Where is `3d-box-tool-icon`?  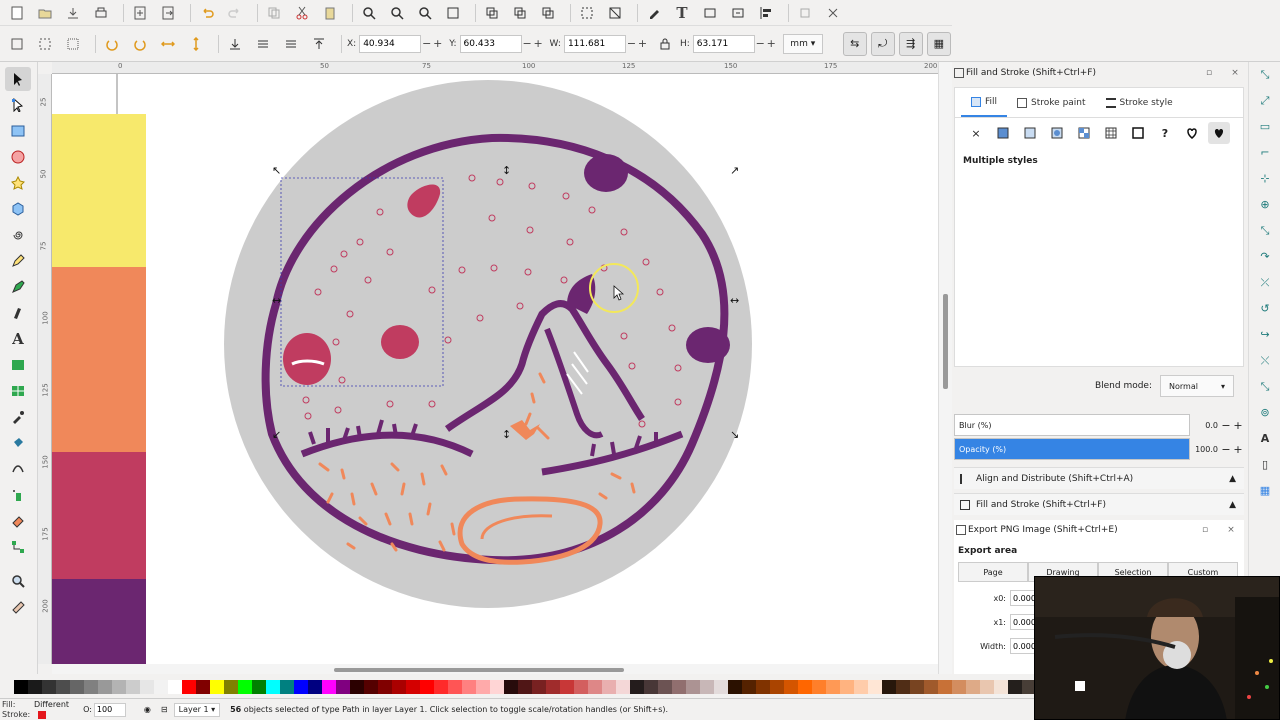 3d-box-tool-icon is located at coordinates (18, 209).